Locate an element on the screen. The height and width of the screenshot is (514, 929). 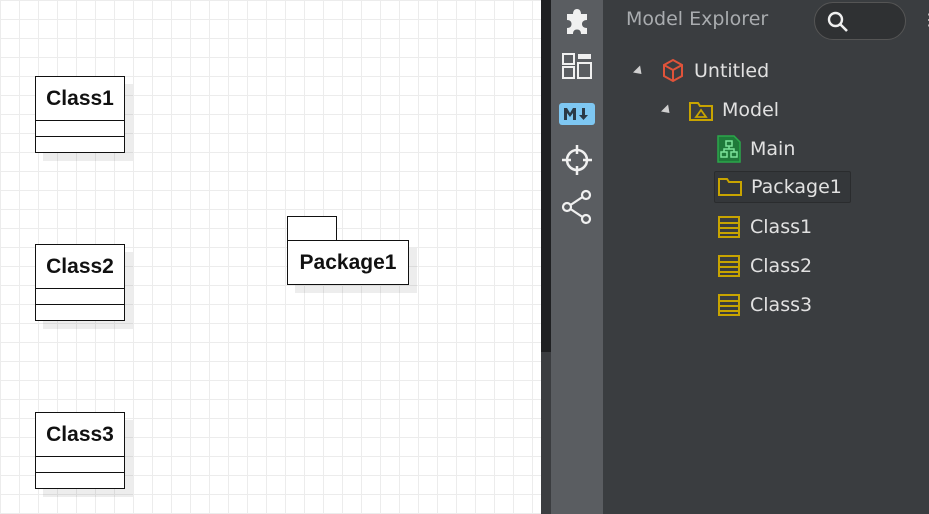
tree-node-project: Untitled is located at coordinates (701, 71).